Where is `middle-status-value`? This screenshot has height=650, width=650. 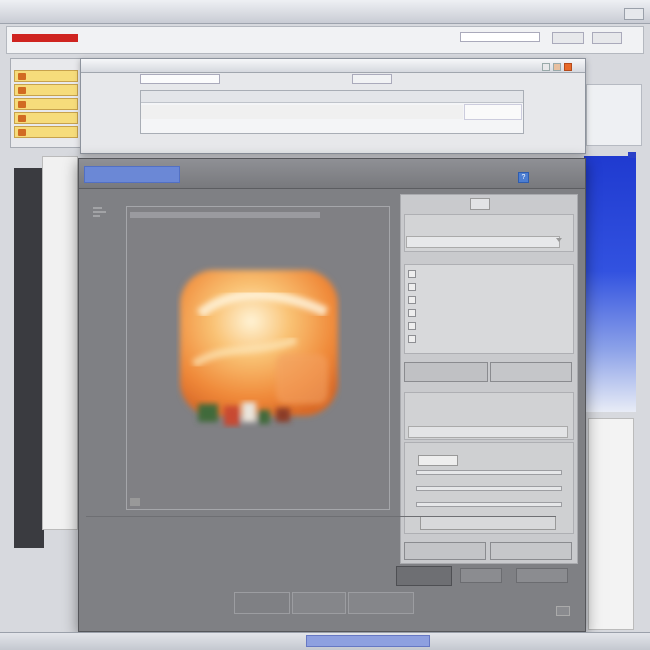 middle-status-value is located at coordinates (417, 142).